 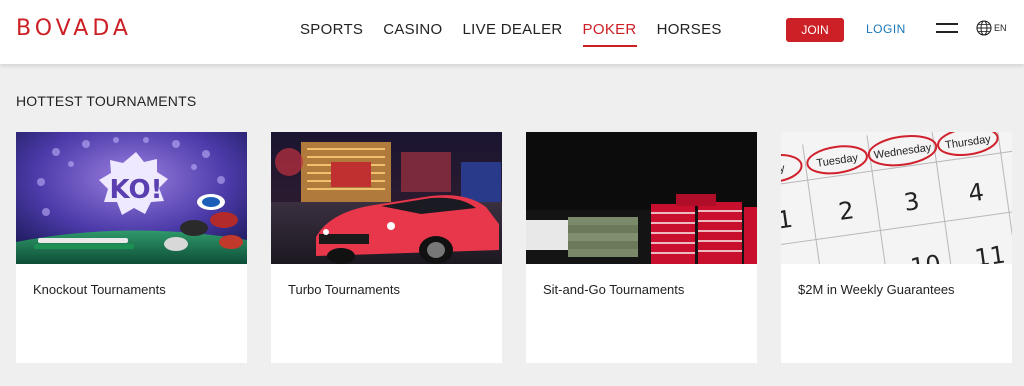 I want to click on login-link: LOGIN, so click(x=886, y=29).